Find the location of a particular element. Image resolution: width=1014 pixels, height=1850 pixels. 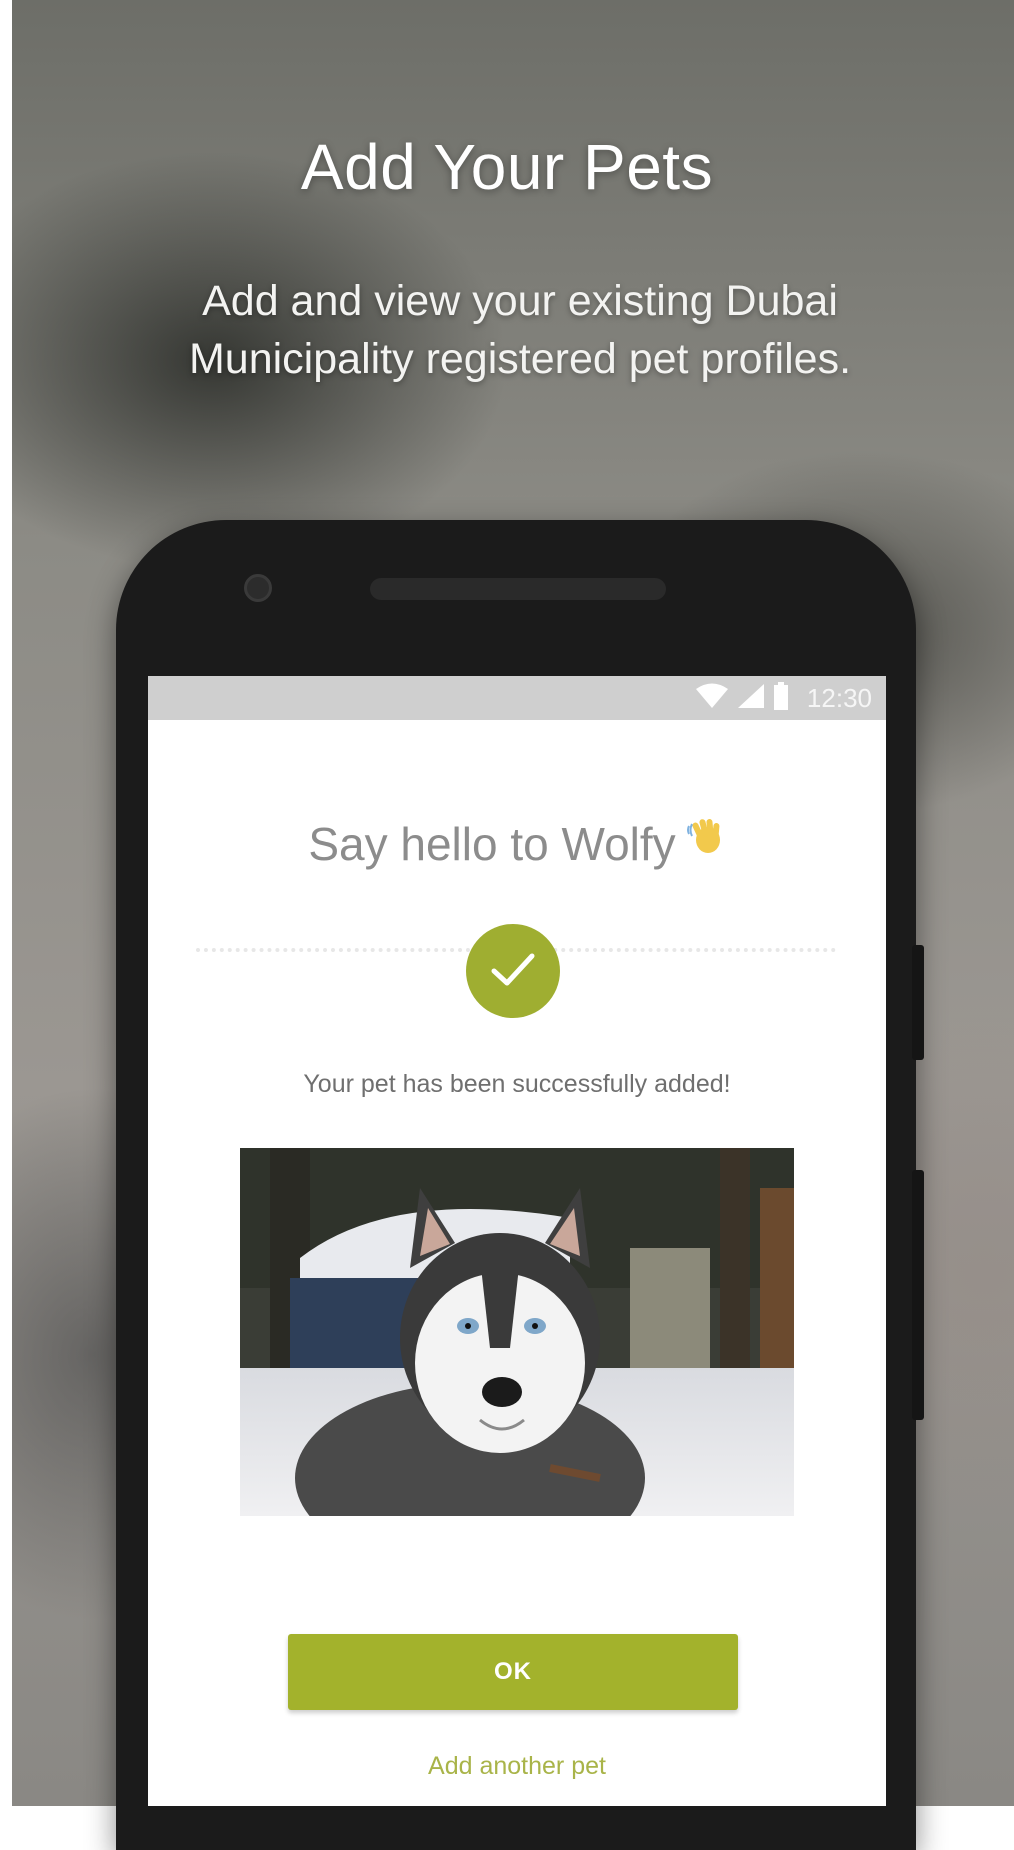

waving-hand-icon is located at coordinates (706, 841).